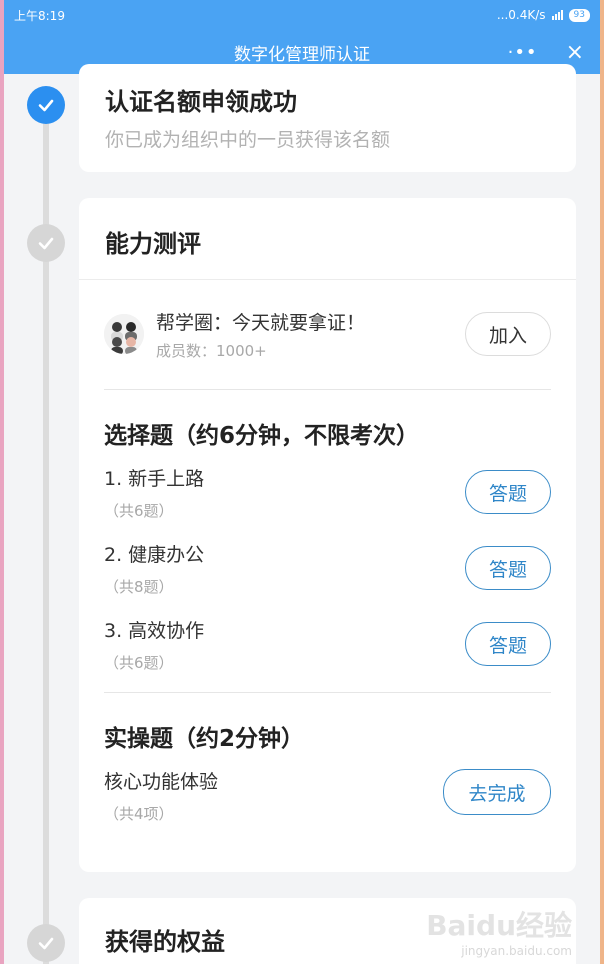  What do you see at coordinates (261, 323) in the screenshot?
I see `group-name: 帮学圈：今天就要拿证！` at bounding box center [261, 323].